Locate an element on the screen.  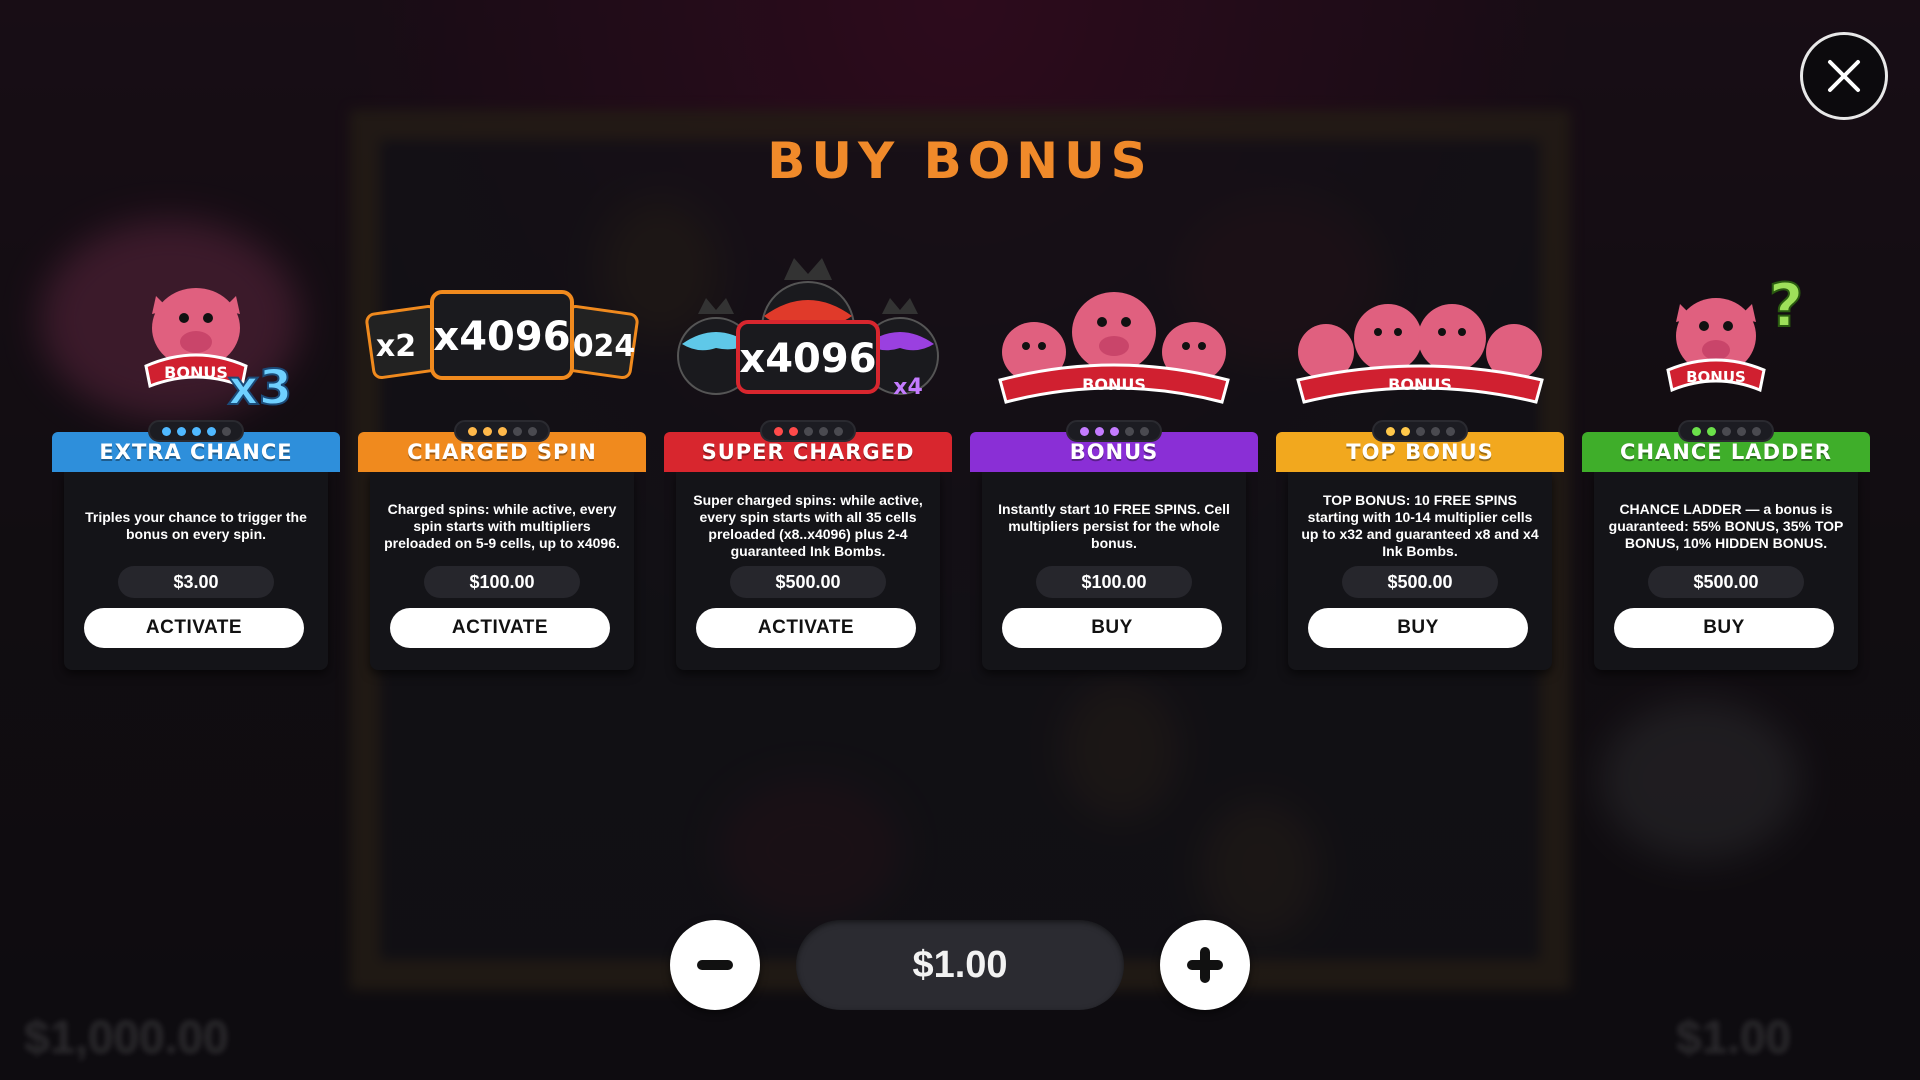
extra-chance-art: BONUS x3 is located at coordinates (196, 335).